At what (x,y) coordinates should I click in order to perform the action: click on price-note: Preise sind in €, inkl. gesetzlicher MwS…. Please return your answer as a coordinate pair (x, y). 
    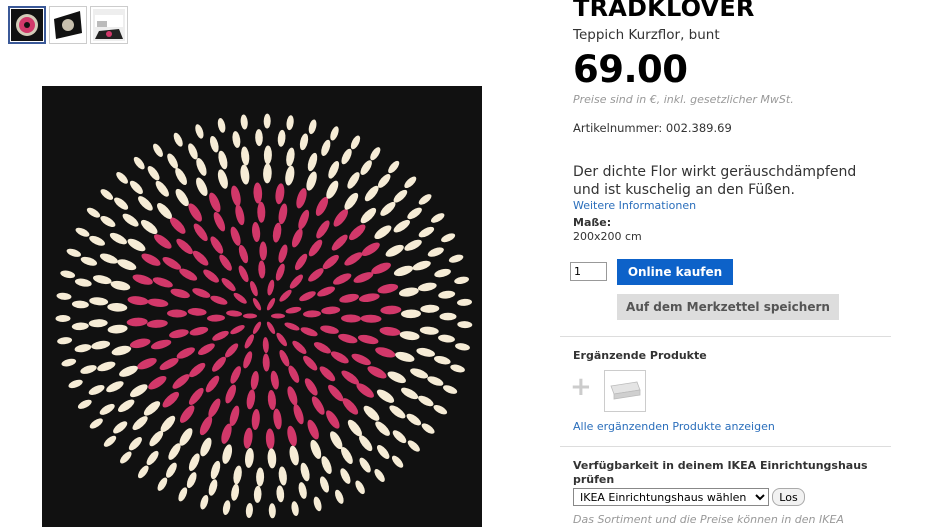
    Looking at the image, I should click on (683, 99).